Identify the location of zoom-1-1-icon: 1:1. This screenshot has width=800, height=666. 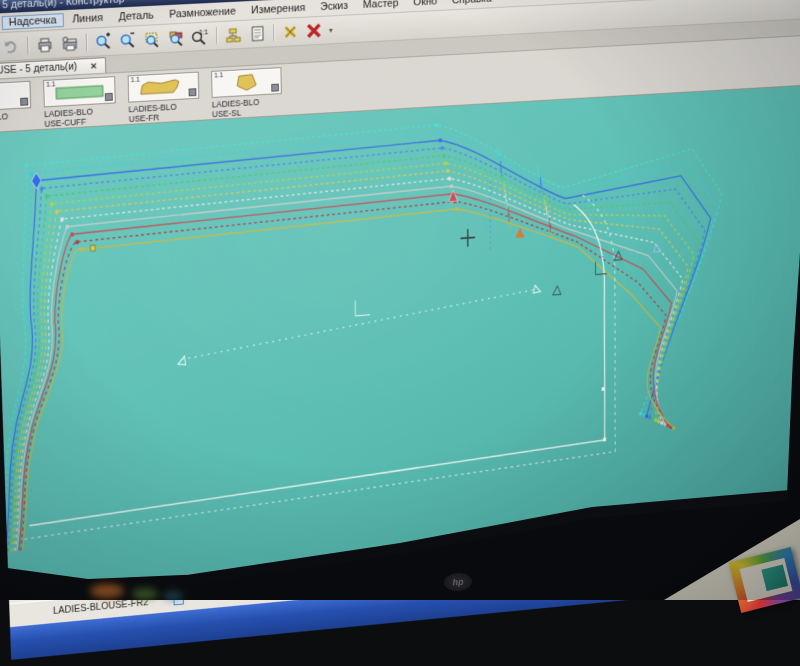
(200, 36).